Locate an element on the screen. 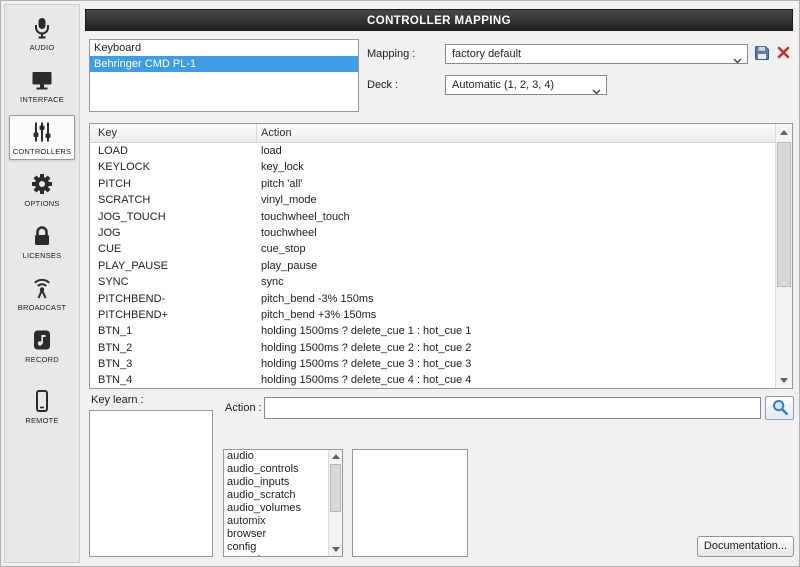  list-item: audio_controls is located at coordinates (276, 469).